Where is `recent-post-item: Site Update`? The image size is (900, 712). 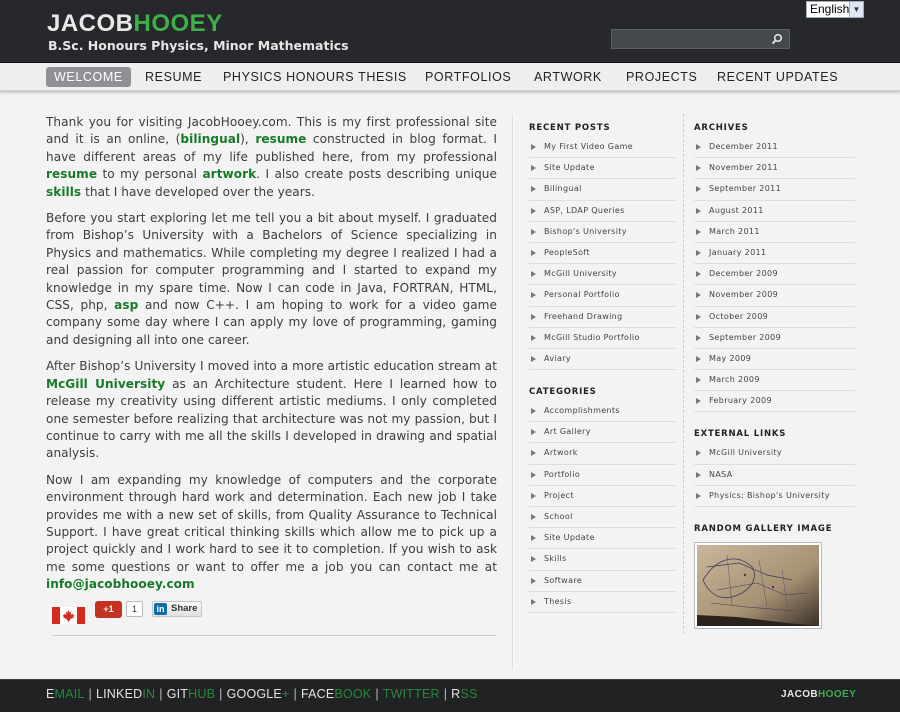
recent-post-item: Site Update is located at coordinates (602, 169).